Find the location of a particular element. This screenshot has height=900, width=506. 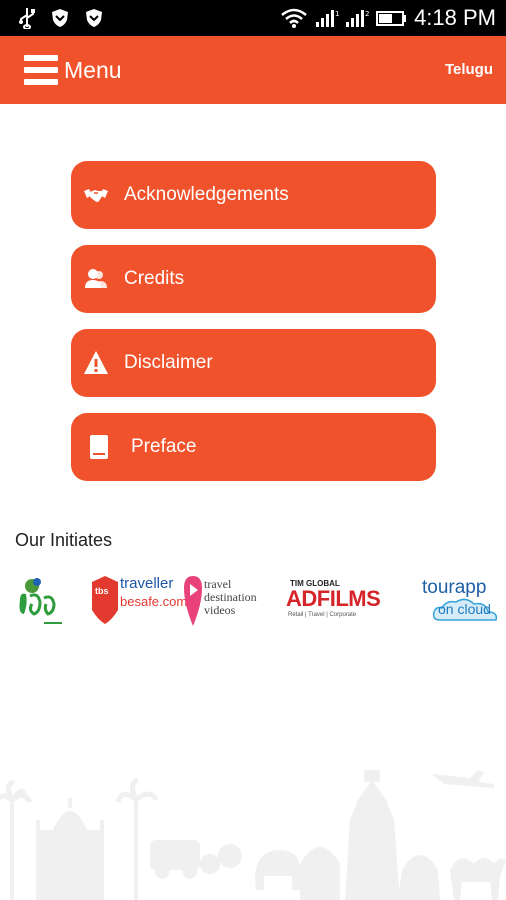

tbs-logo: tbs traveller besafe.com is located at coordinates (139, 601).